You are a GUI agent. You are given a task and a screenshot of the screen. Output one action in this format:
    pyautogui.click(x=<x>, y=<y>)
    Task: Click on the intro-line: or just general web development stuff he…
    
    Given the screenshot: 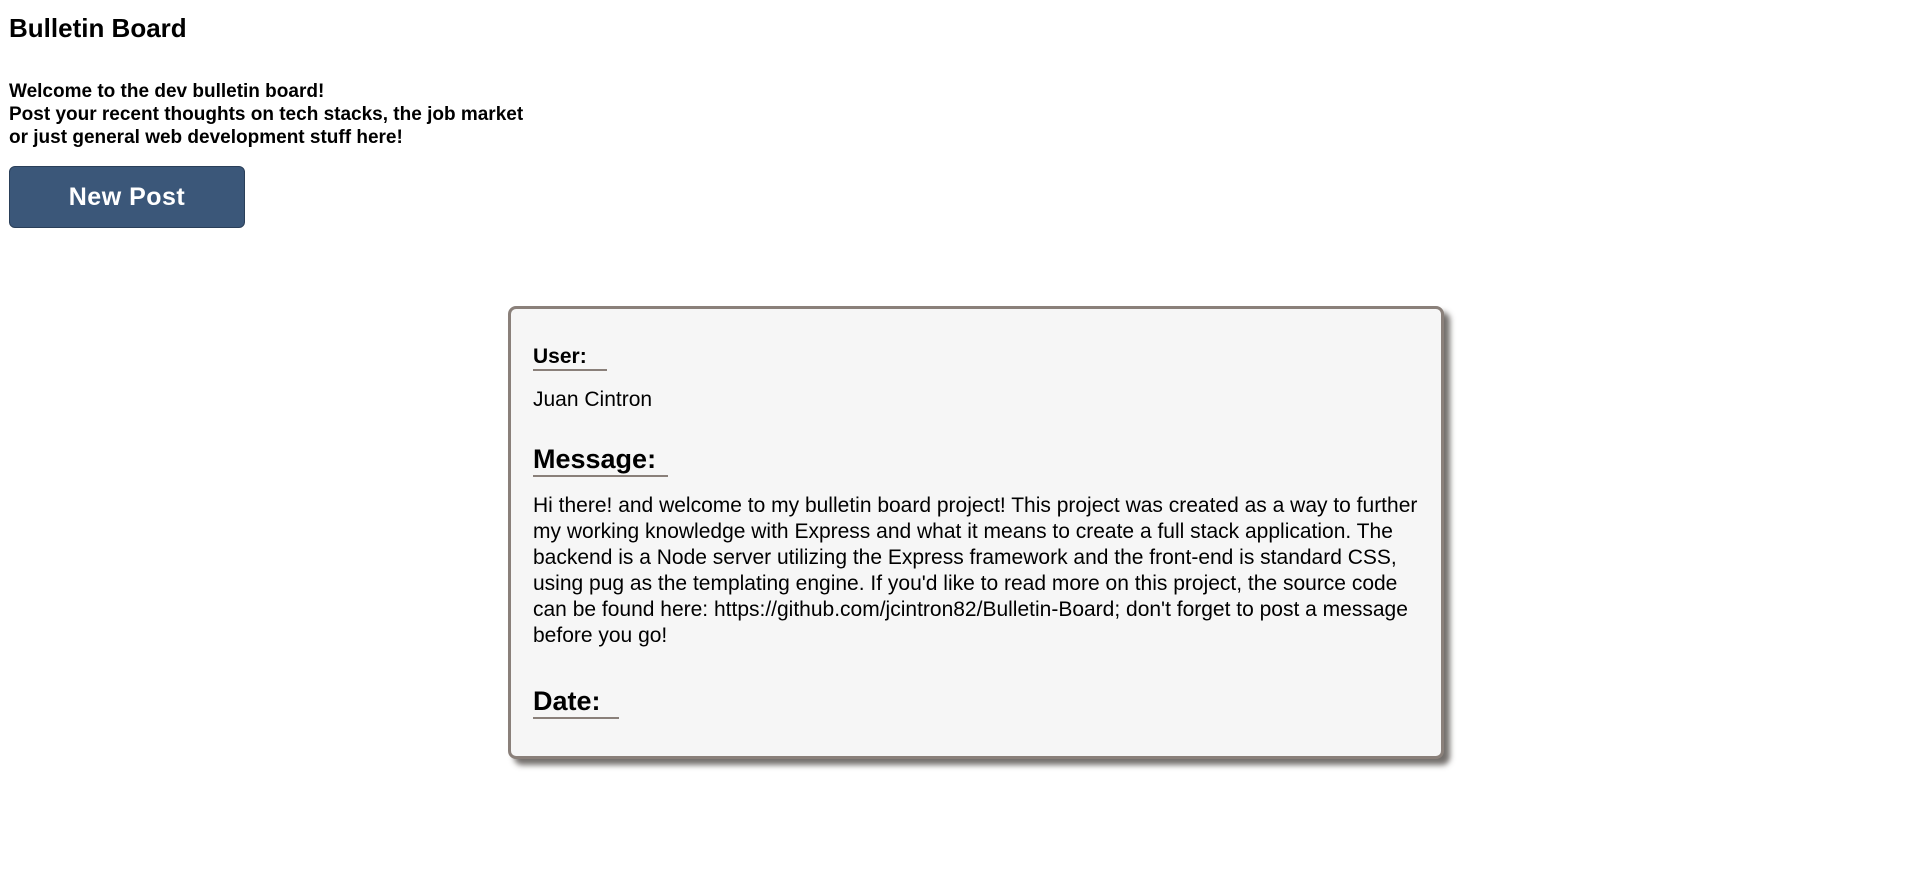 What is the action you would take?
    pyautogui.click(x=206, y=137)
    